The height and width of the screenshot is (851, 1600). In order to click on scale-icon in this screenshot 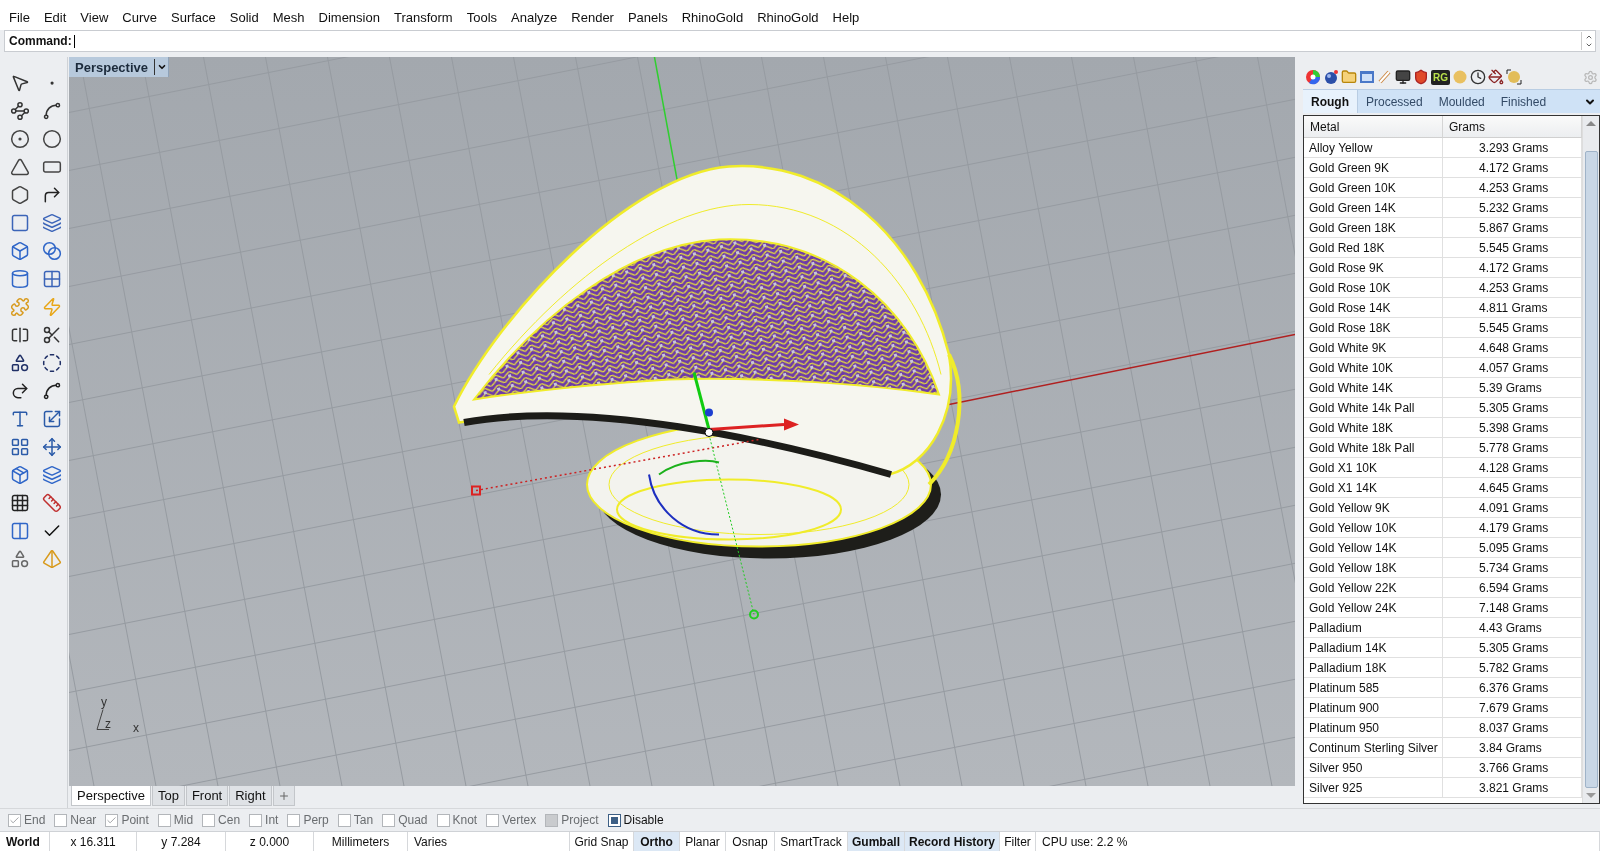, I will do `click(52, 419)`.